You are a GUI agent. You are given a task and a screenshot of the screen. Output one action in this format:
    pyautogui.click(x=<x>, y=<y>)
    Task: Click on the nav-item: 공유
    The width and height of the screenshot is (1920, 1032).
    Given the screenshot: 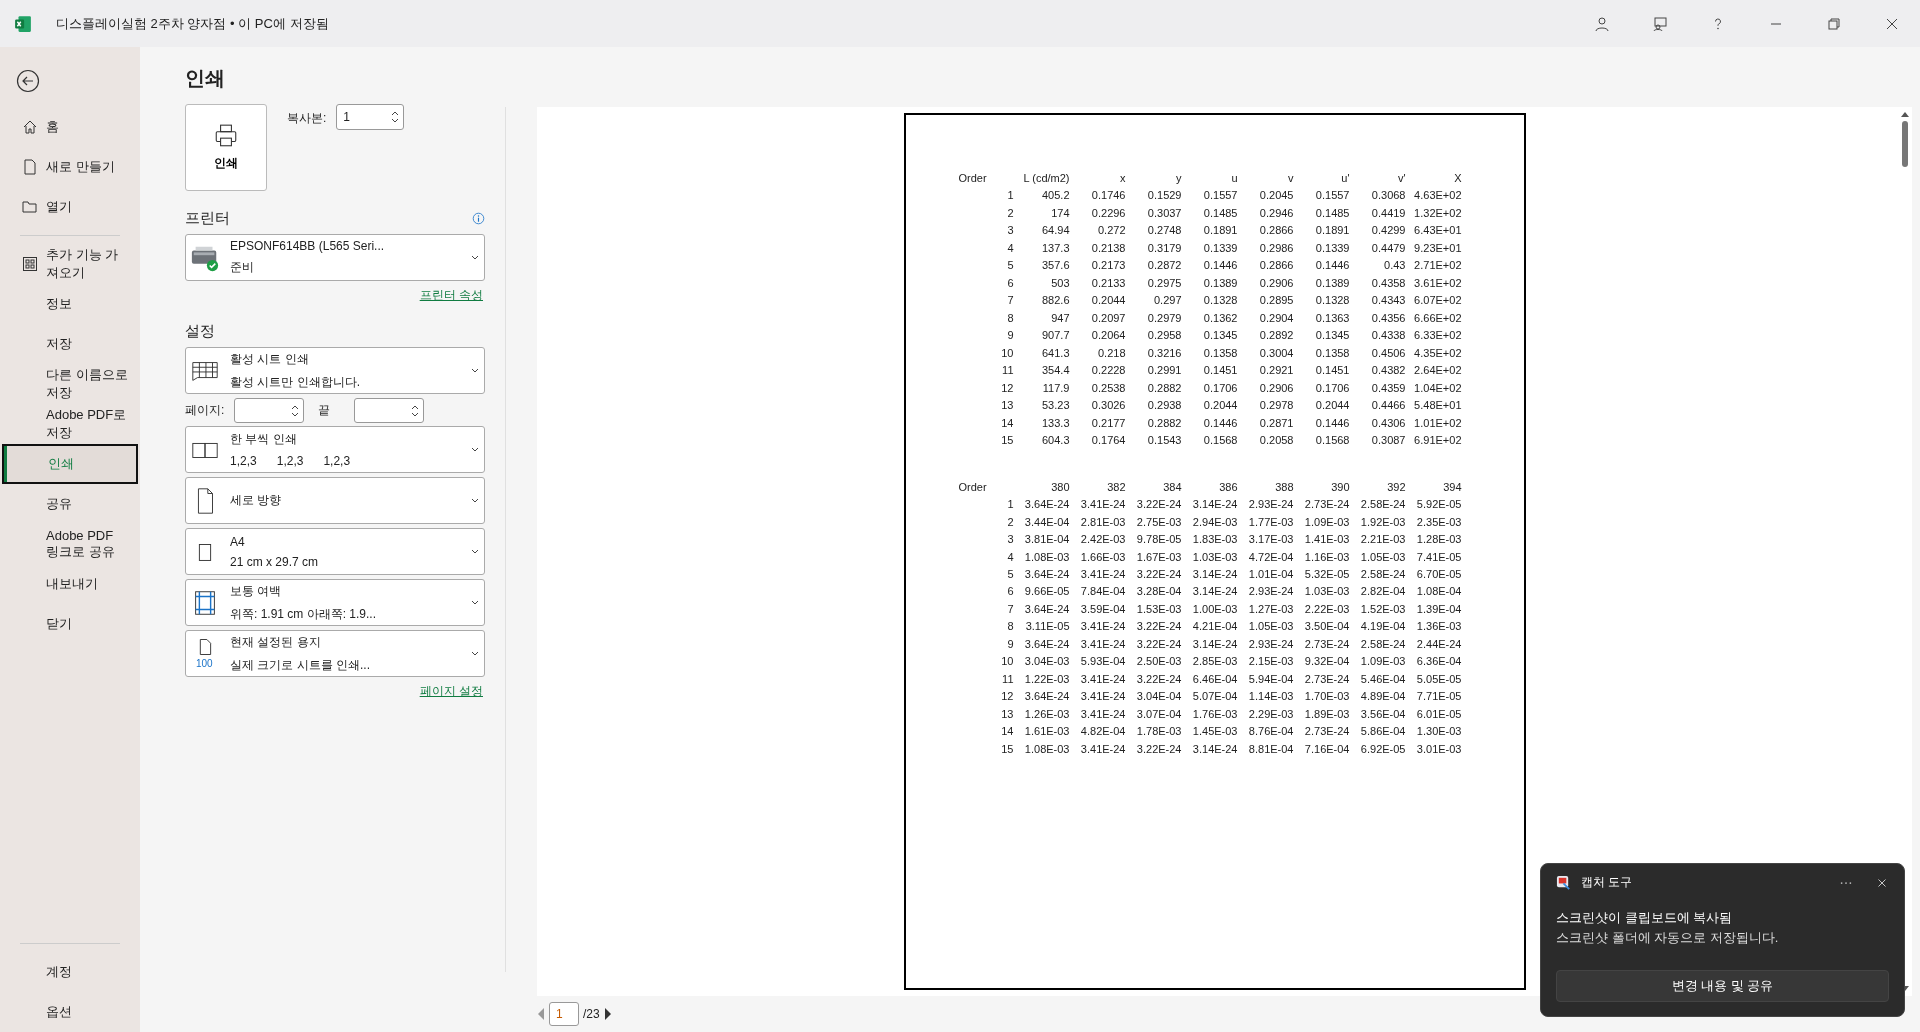 What is the action you would take?
    pyautogui.click(x=70, y=504)
    